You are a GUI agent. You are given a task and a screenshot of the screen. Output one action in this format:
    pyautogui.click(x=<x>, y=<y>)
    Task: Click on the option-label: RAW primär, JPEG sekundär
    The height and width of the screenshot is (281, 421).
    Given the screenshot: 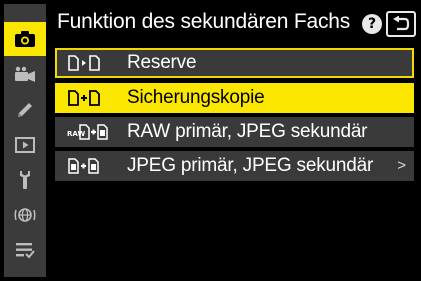 What is the action you would take?
    pyautogui.click(x=247, y=131)
    